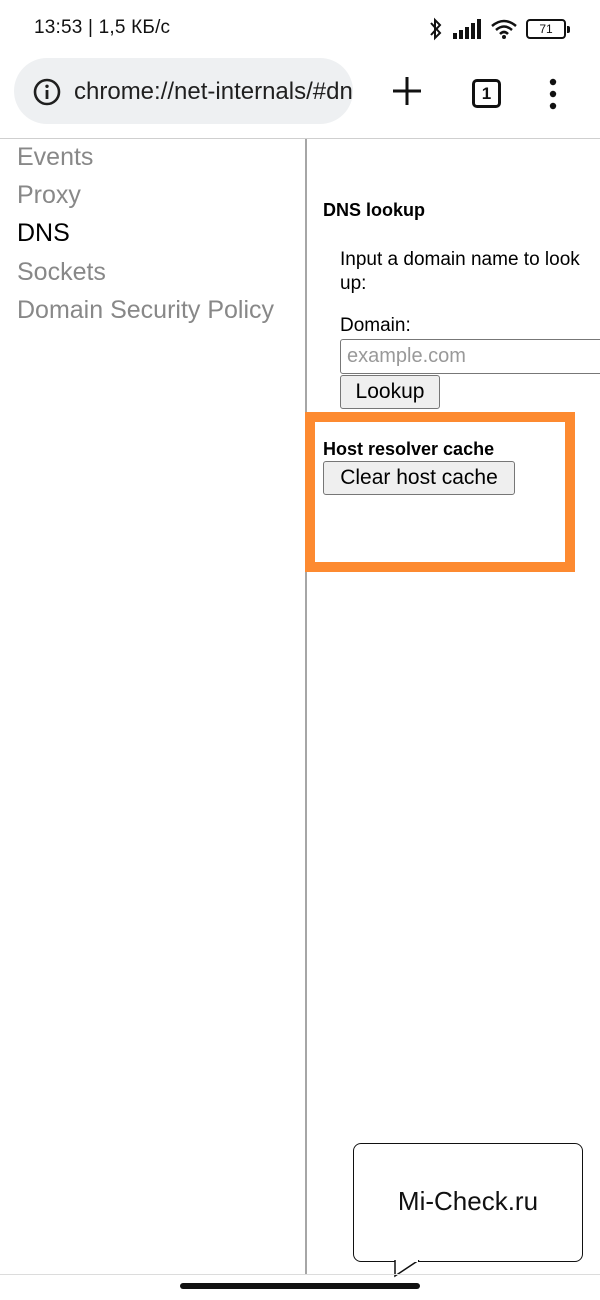 The image size is (600, 1300). Describe the element at coordinates (47, 92) in the screenshot. I see `info-icon` at that location.